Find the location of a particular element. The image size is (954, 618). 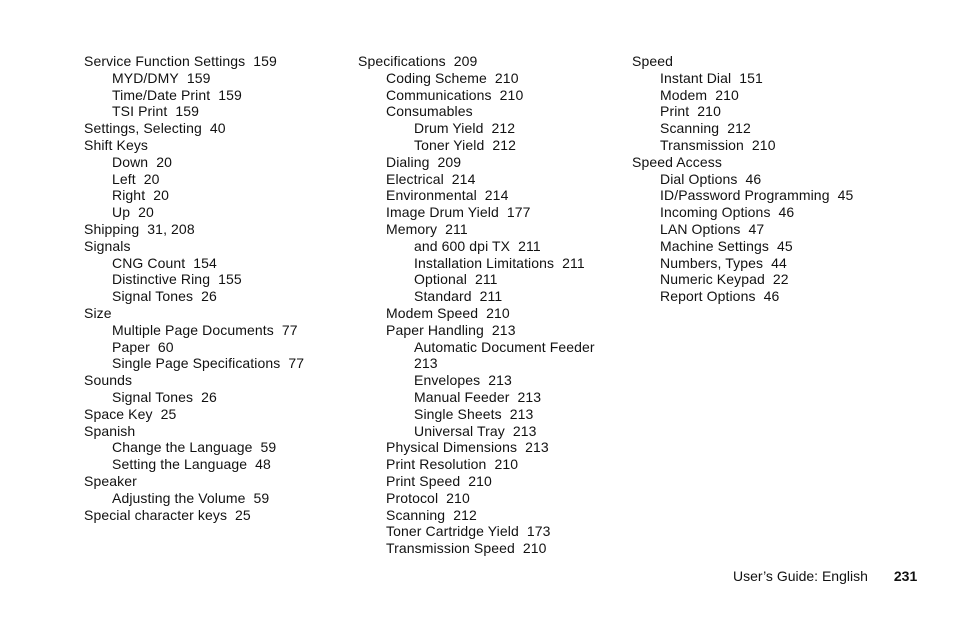

entry-term: Specifications is located at coordinates (402, 61).